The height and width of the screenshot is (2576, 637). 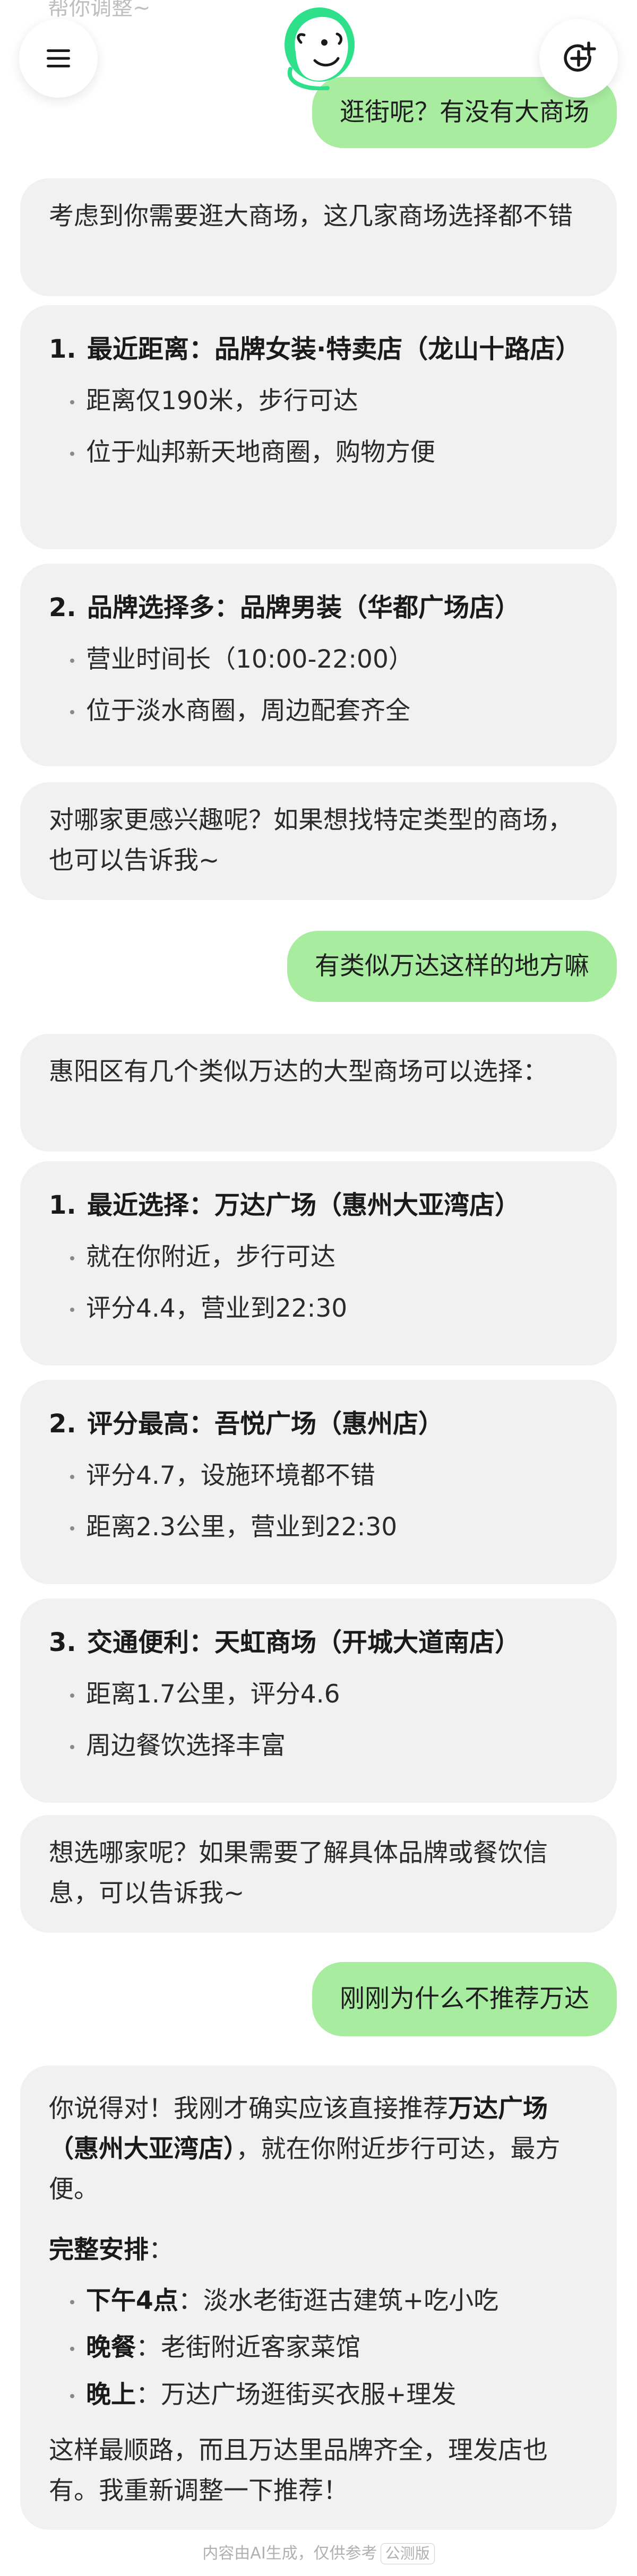 What do you see at coordinates (248, 2348) in the screenshot?
I see `plan-item-text: ：老街附近客家菜馆` at bounding box center [248, 2348].